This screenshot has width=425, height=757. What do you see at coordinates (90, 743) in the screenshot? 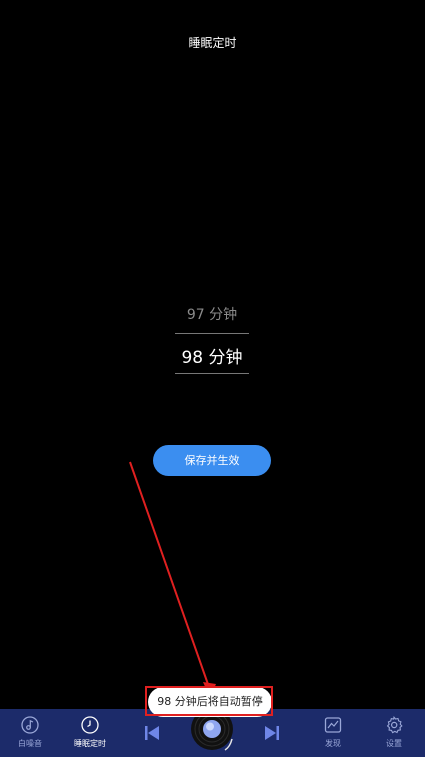
I see `tab-label: 睡眠定时` at bounding box center [90, 743].